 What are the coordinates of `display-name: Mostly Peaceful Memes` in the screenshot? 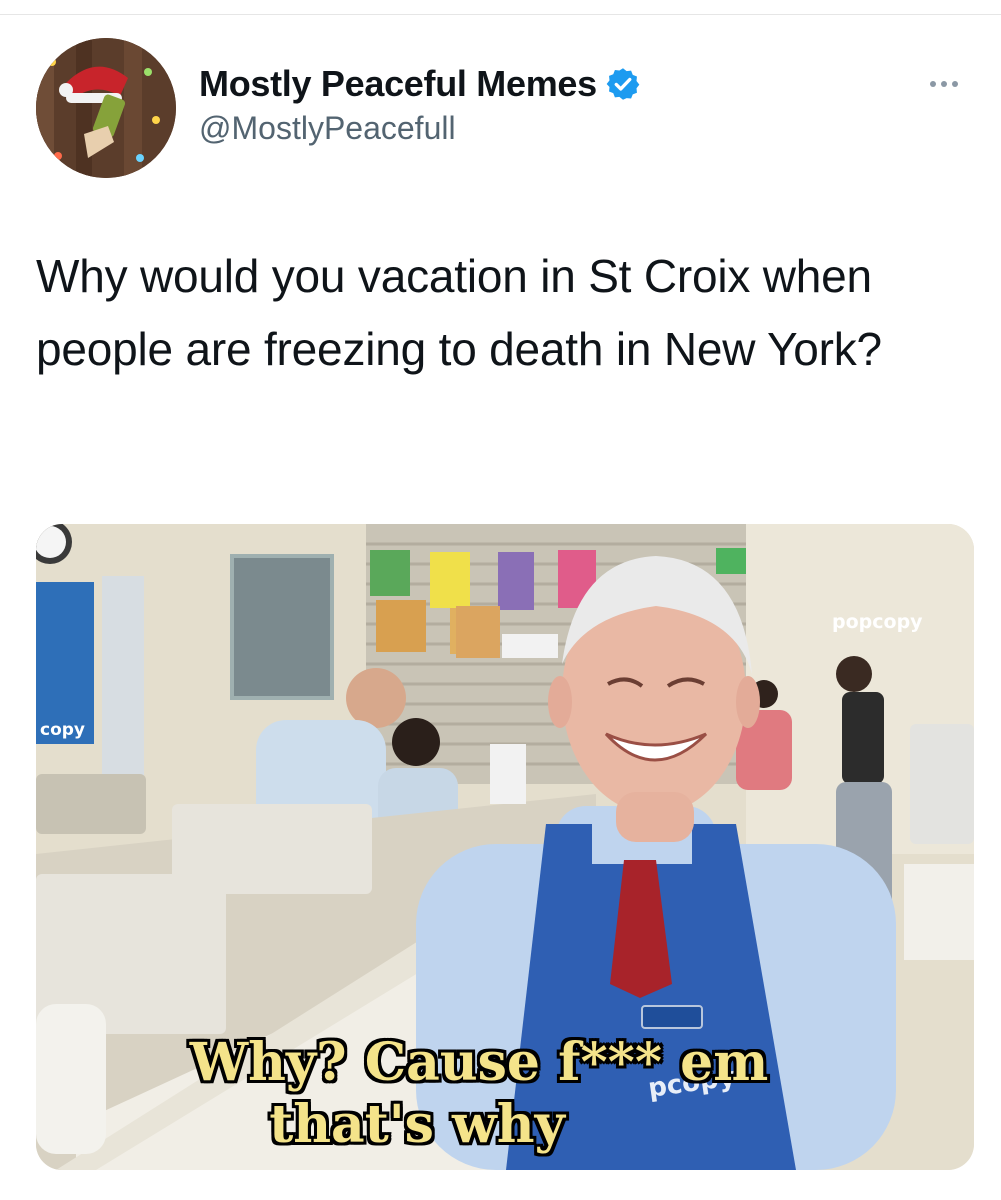 It's located at (398, 84).